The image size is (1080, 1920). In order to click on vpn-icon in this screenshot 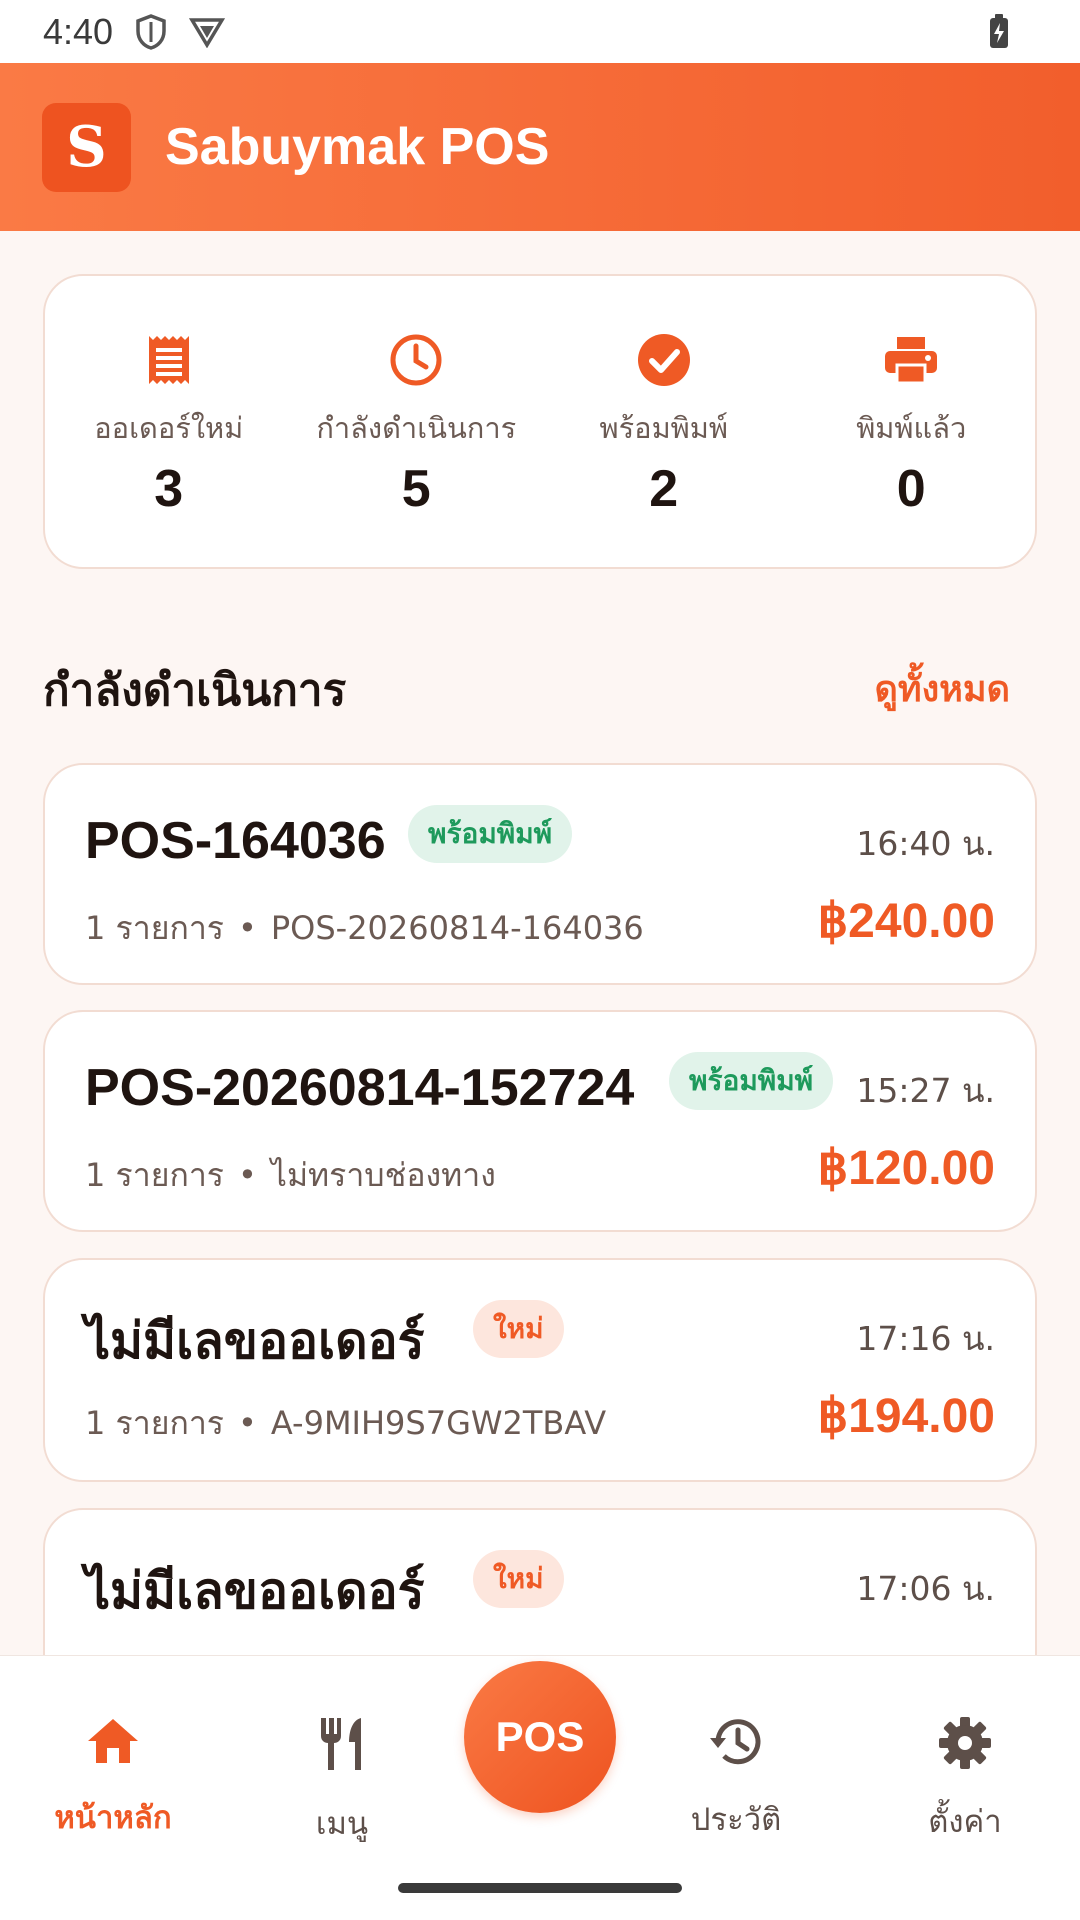, I will do `click(207, 32)`.